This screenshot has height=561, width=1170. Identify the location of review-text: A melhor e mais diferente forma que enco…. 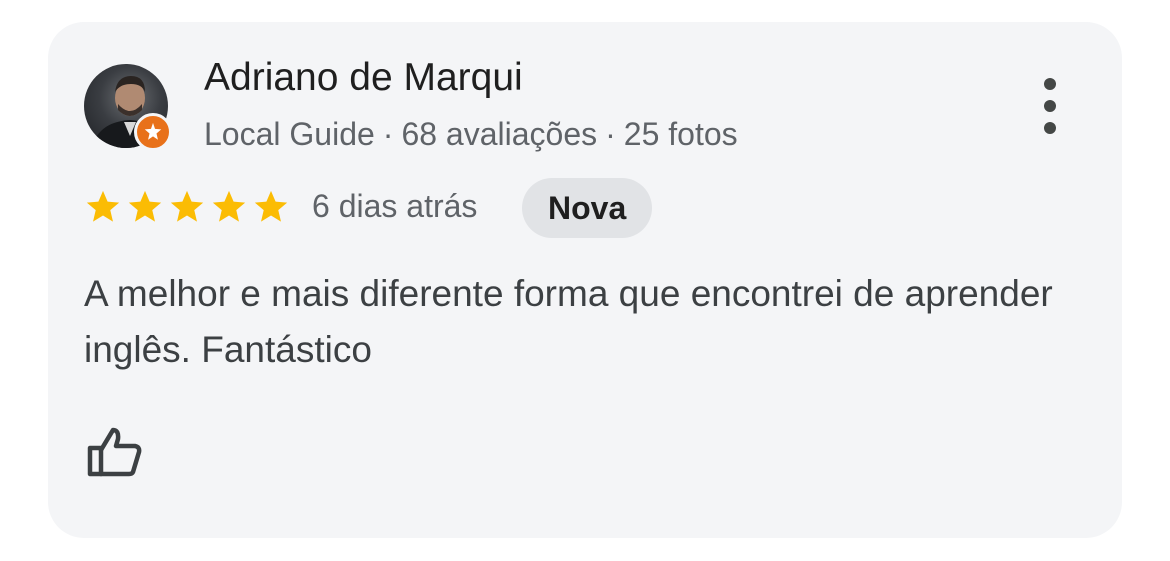
(568, 321).